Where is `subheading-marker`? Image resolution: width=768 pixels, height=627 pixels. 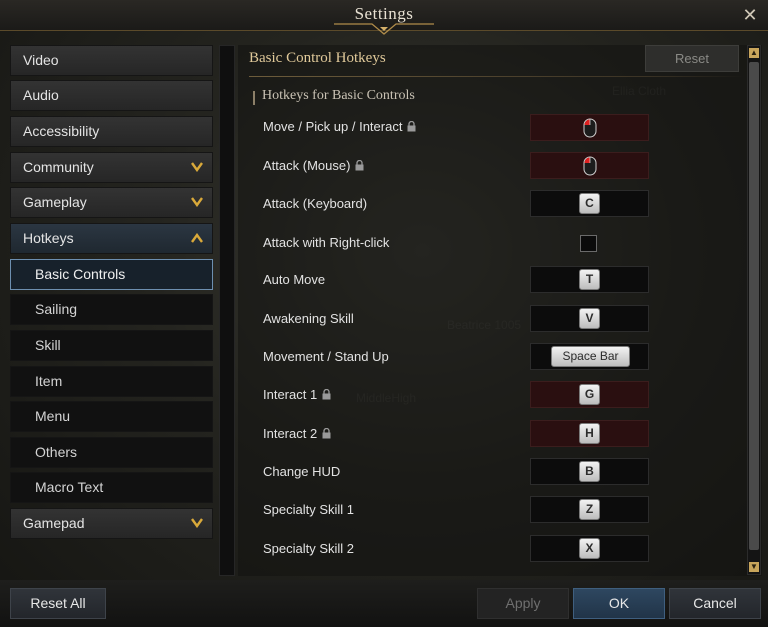
subheading-marker is located at coordinates (254, 98).